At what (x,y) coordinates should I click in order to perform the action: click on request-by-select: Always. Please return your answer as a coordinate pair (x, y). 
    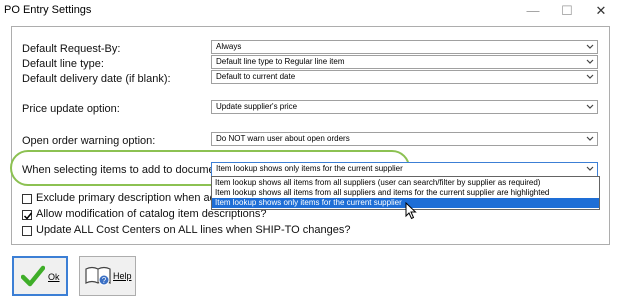
    Looking at the image, I should click on (404, 47).